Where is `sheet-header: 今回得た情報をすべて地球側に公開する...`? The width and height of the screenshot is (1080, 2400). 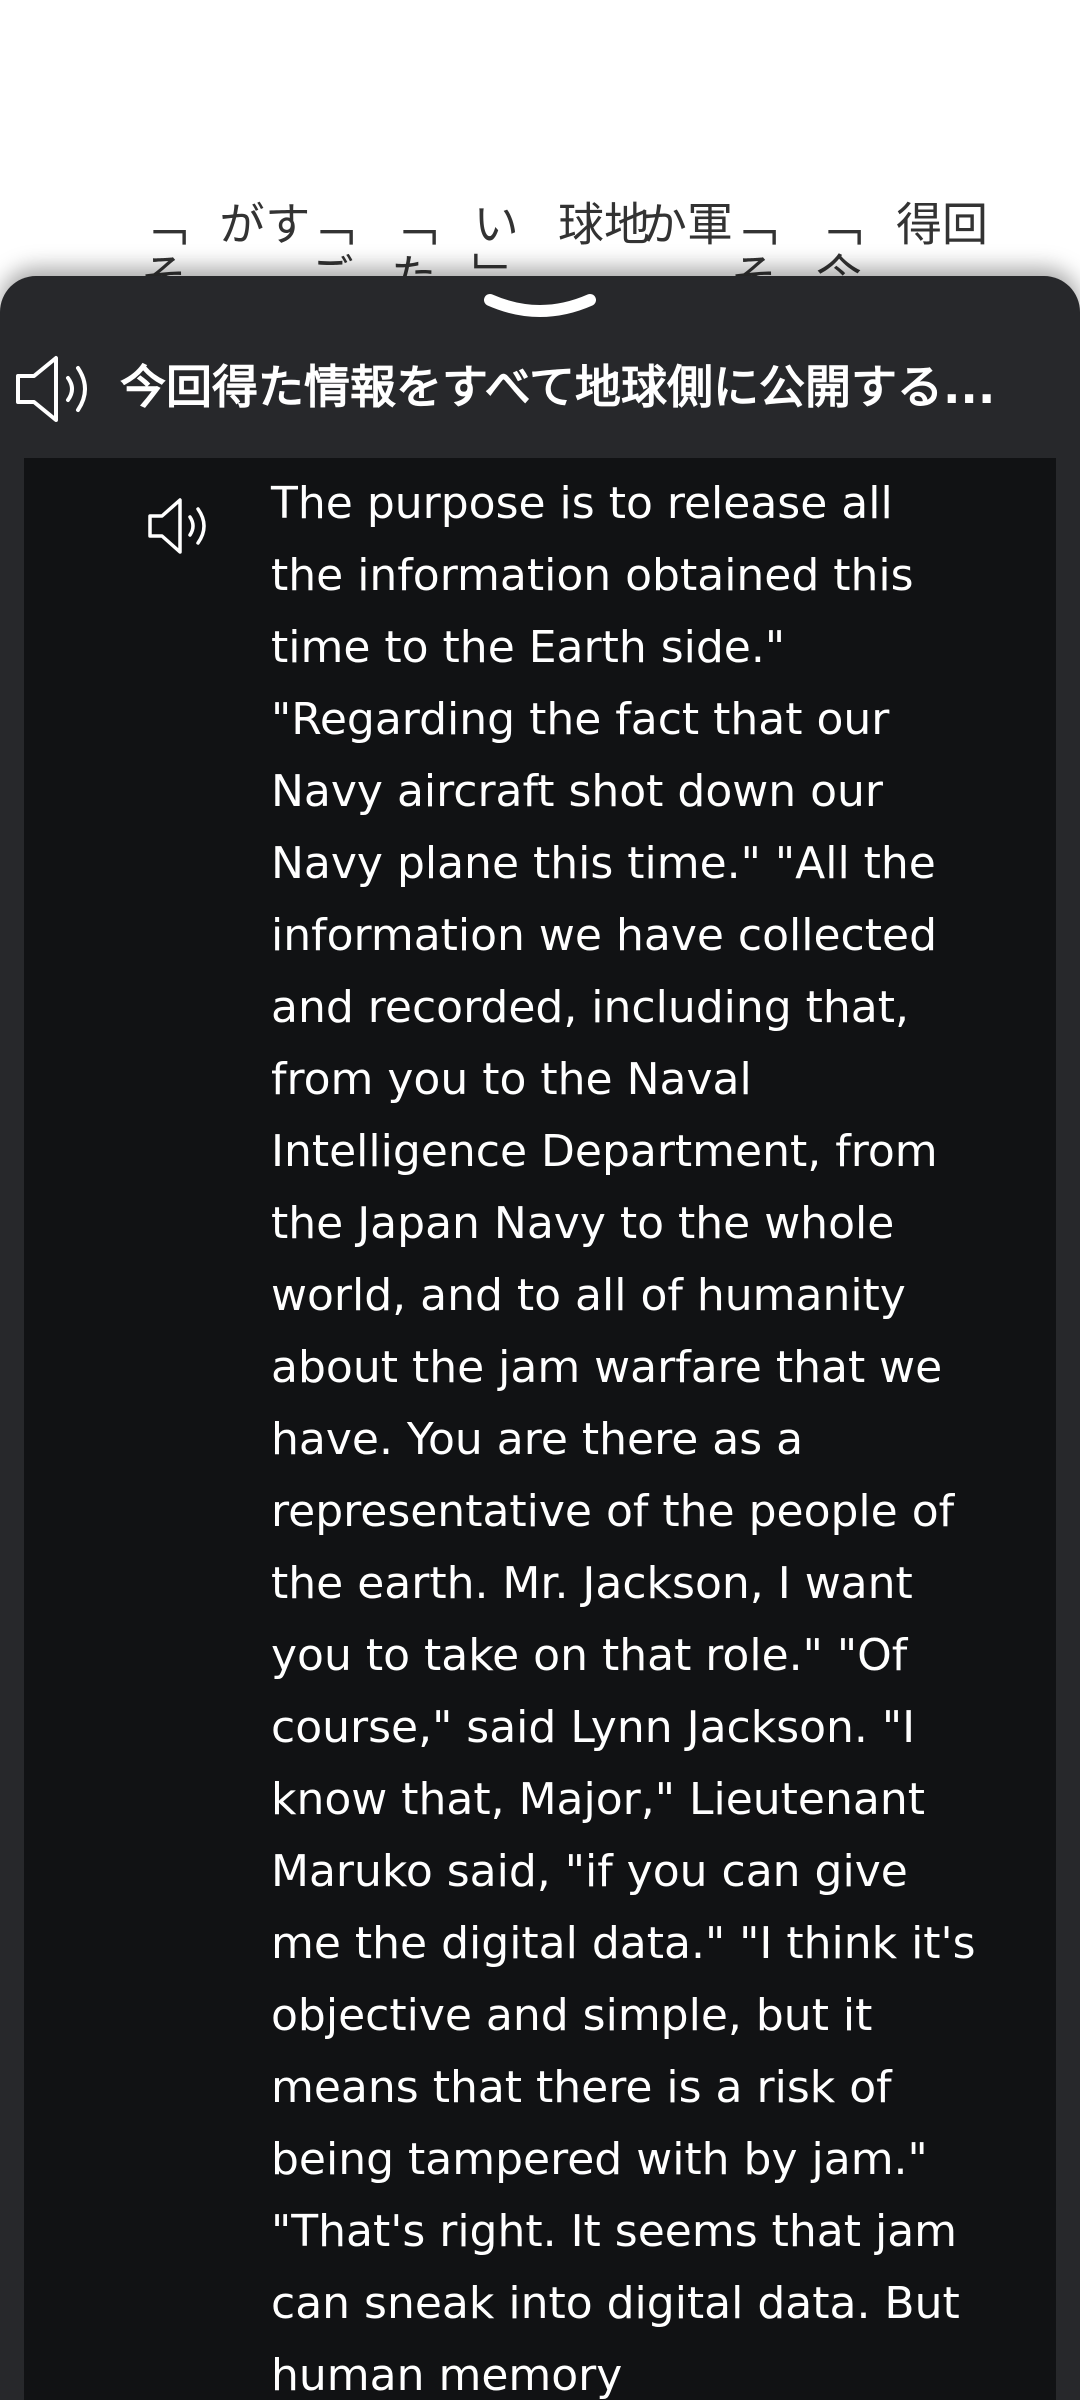 sheet-header: 今回得た情報をすべて地球側に公開する... is located at coordinates (540, 385).